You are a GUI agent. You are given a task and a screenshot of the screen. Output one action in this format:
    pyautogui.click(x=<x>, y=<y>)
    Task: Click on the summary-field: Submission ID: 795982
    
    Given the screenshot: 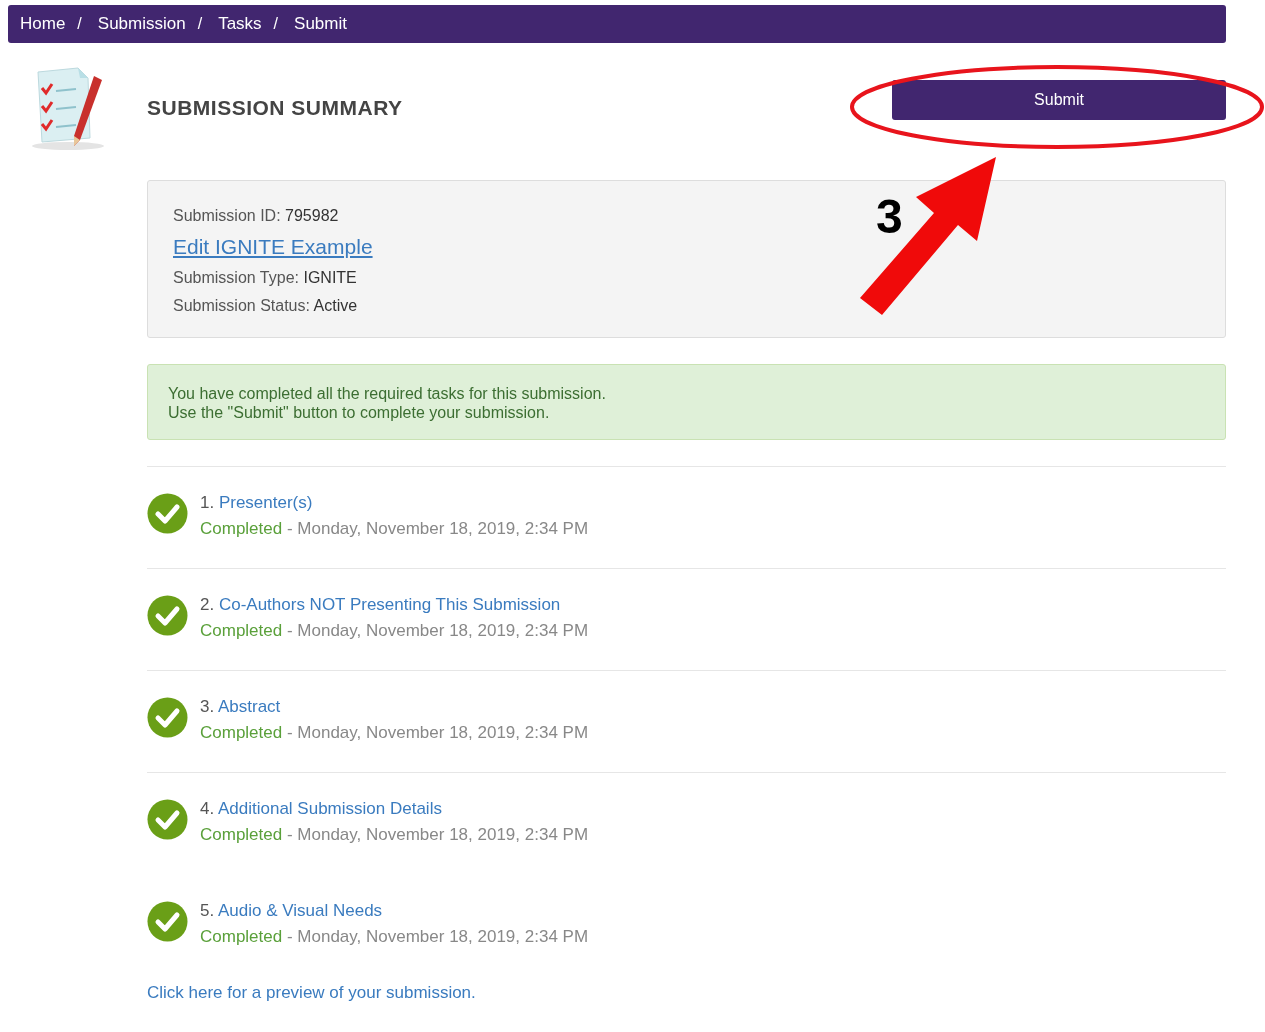 What is the action you would take?
    pyautogui.click(x=256, y=216)
    